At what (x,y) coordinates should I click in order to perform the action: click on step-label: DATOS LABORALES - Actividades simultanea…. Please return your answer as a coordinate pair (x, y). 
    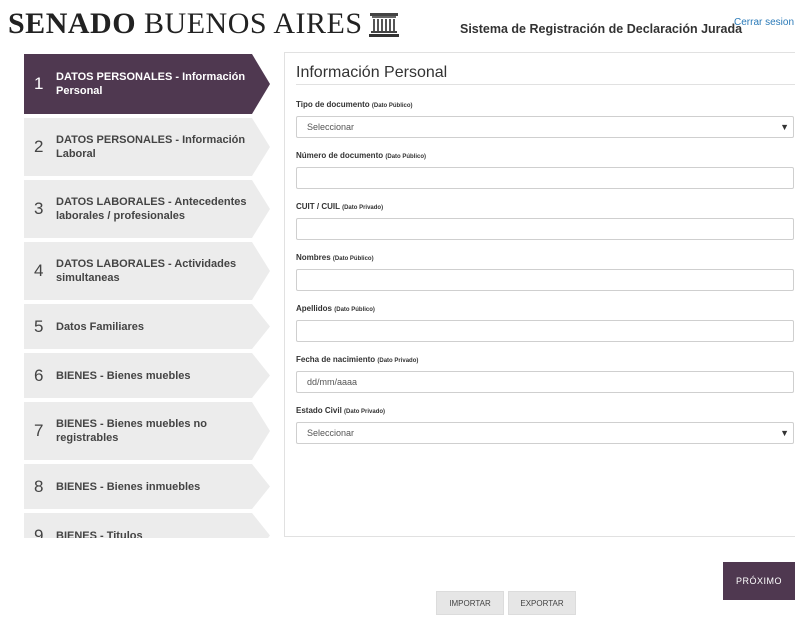
    Looking at the image, I should click on (146, 271).